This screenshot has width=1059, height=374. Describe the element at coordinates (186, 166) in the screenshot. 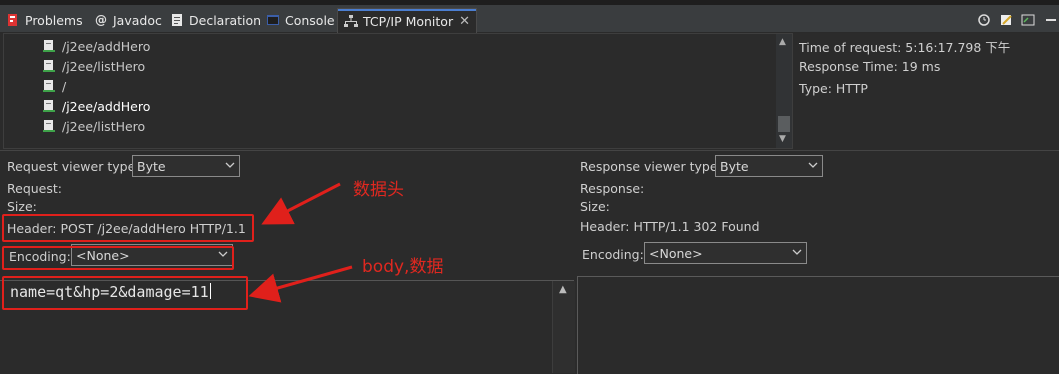

I see `request-viewer-select: Byte` at that location.